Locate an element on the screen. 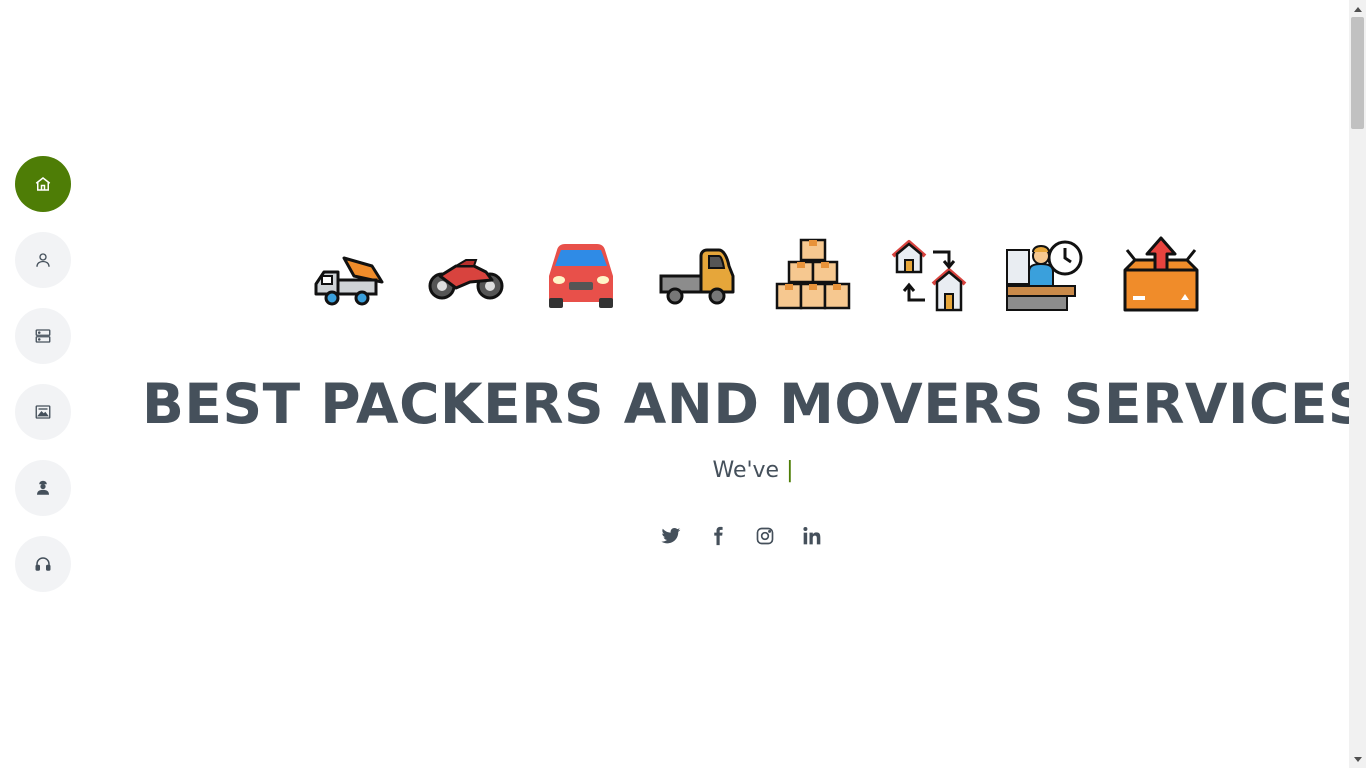  instagram-link is located at coordinates (765, 536).